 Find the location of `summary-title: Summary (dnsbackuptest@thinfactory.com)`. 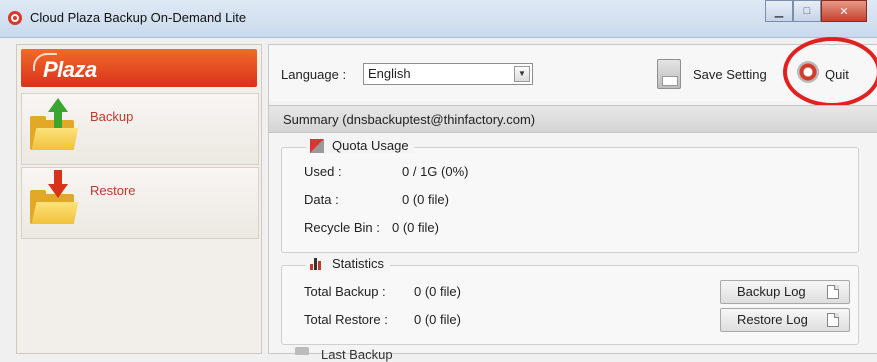

summary-title: Summary (dnsbackuptest@thinfactory.com) is located at coordinates (409, 119).